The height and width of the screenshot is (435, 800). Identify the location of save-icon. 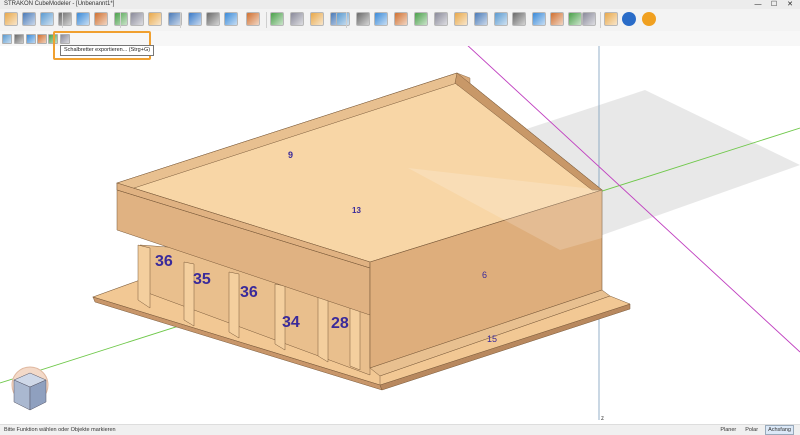
(29, 19).